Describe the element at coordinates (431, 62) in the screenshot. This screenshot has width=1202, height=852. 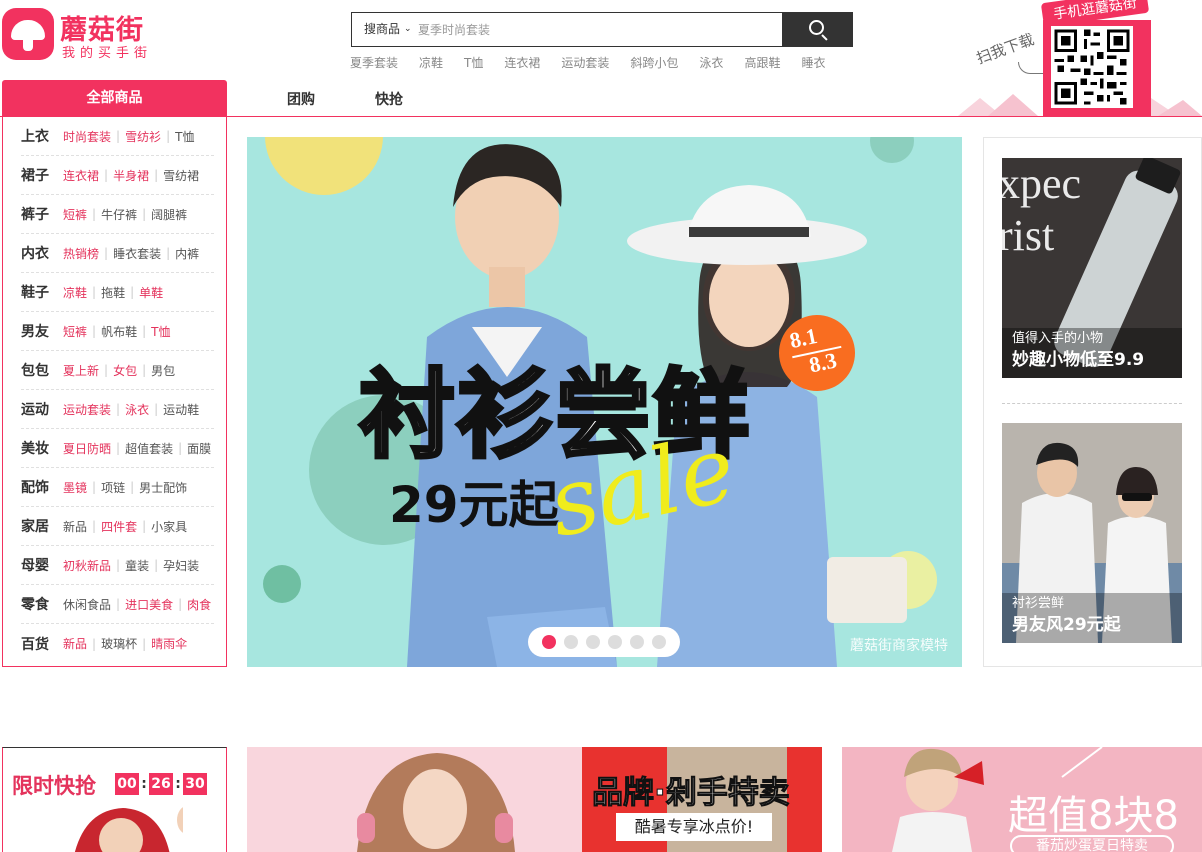
I see `hot-word-link: 凉鞋` at that location.